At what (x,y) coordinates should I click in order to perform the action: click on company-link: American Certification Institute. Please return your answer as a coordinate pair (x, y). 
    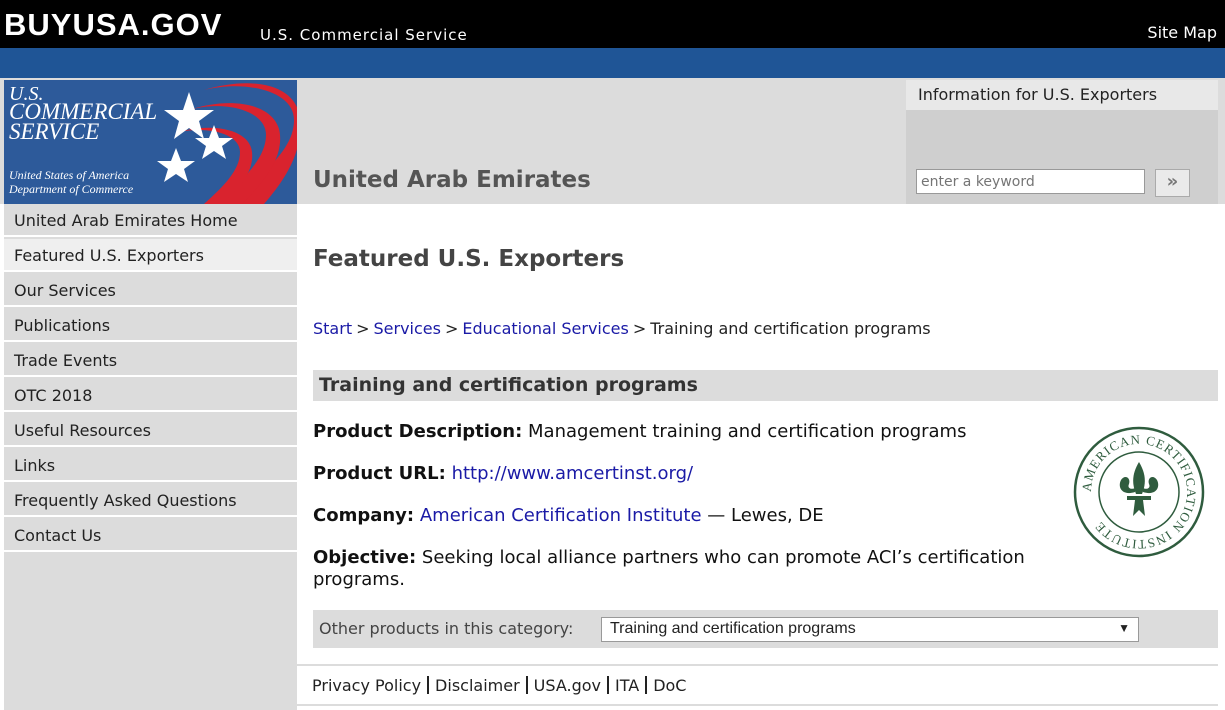
    Looking at the image, I should click on (561, 515).